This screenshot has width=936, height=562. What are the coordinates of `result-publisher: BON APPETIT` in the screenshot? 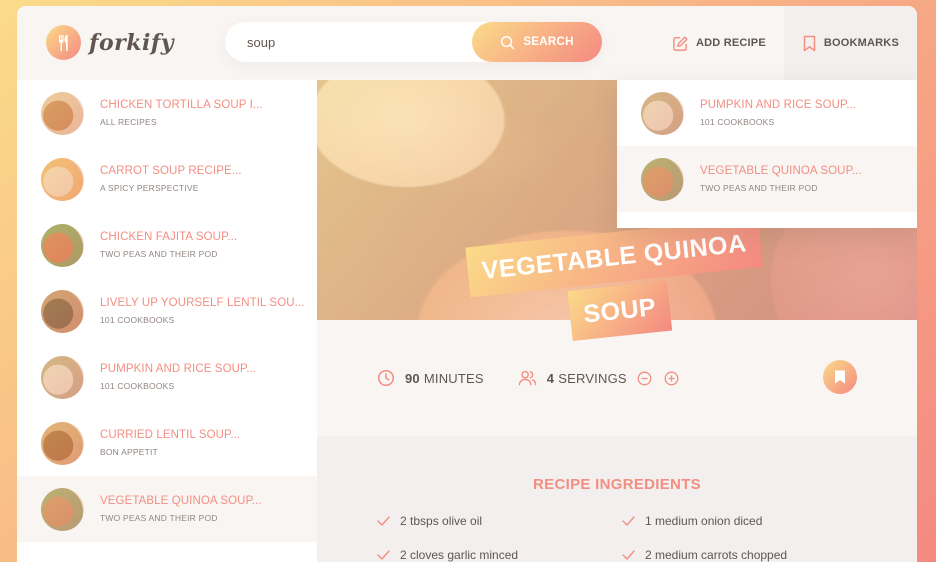 It's located at (129, 452).